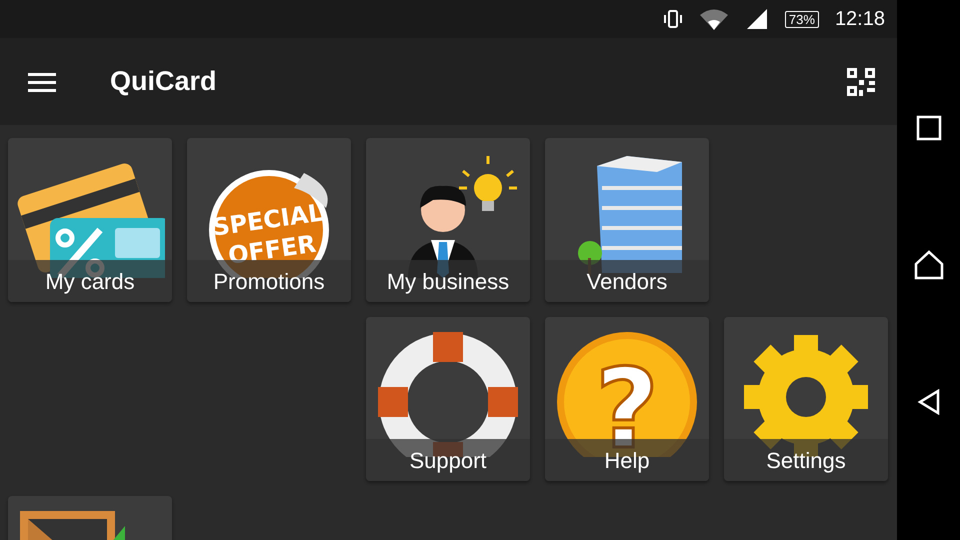 The width and height of the screenshot is (960, 540). What do you see at coordinates (90, 281) in the screenshot?
I see `tile-label: My cards` at bounding box center [90, 281].